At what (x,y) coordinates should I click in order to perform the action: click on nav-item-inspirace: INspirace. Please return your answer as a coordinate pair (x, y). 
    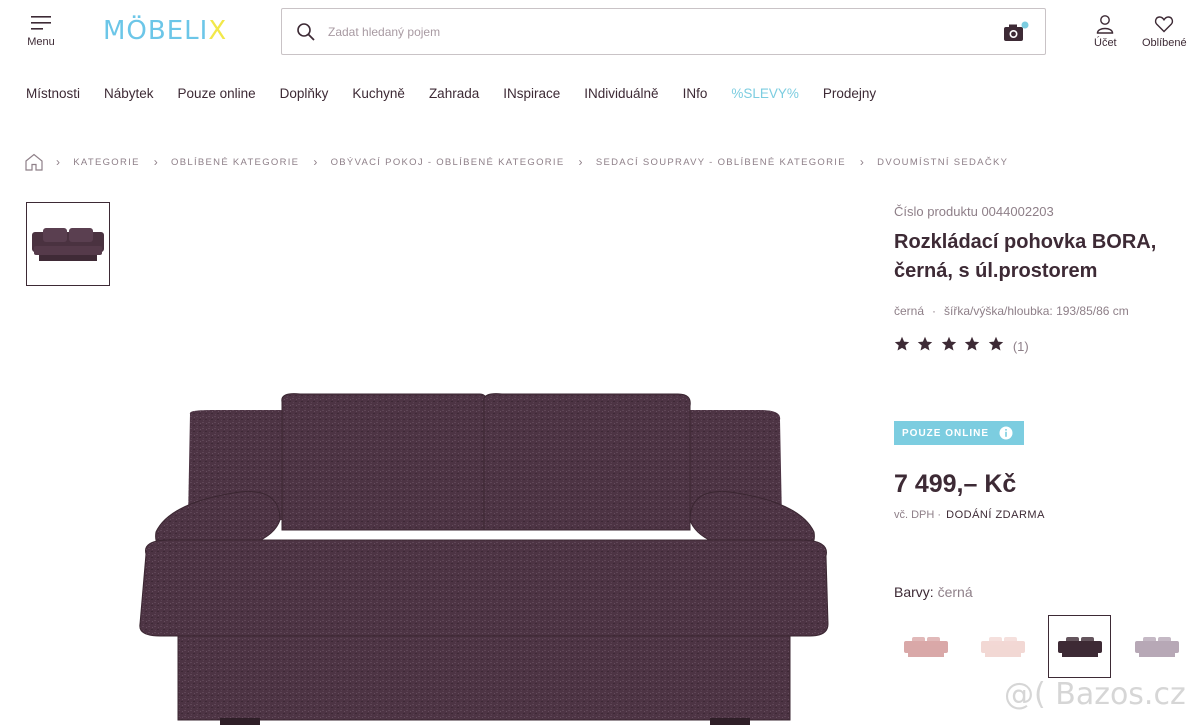
    Looking at the image, I should click on (531, 93).